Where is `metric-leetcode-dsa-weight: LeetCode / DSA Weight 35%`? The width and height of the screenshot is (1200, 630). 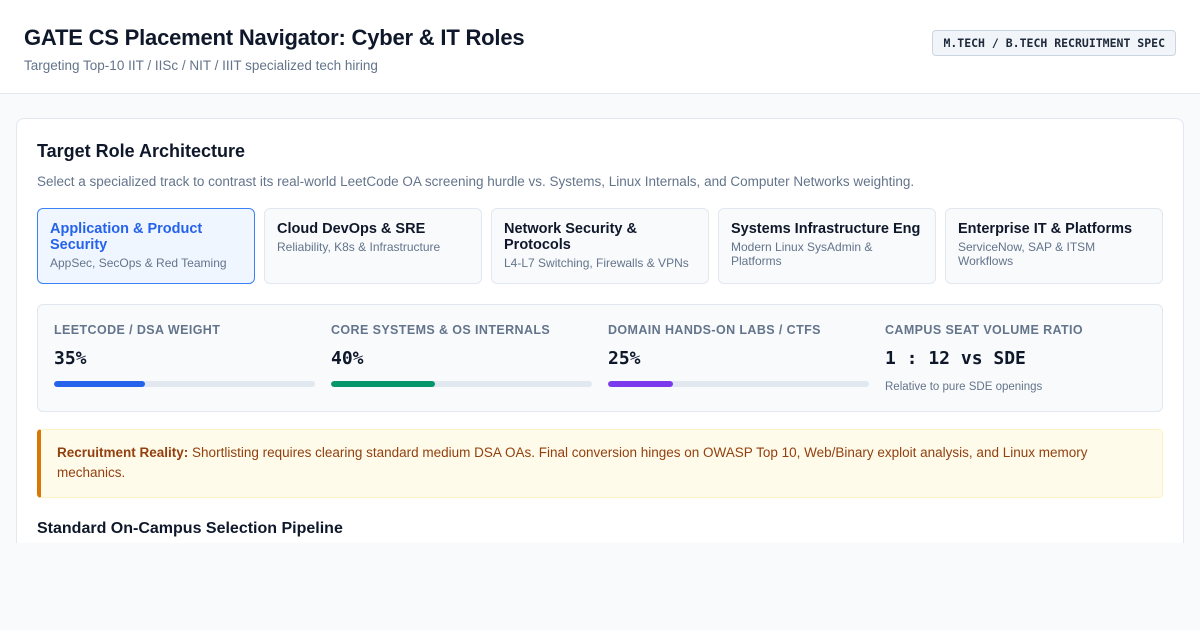
metric-leetcode-dsa-weight: LeetCode / DSA Weight 35% is located at coordinates (184, 358).